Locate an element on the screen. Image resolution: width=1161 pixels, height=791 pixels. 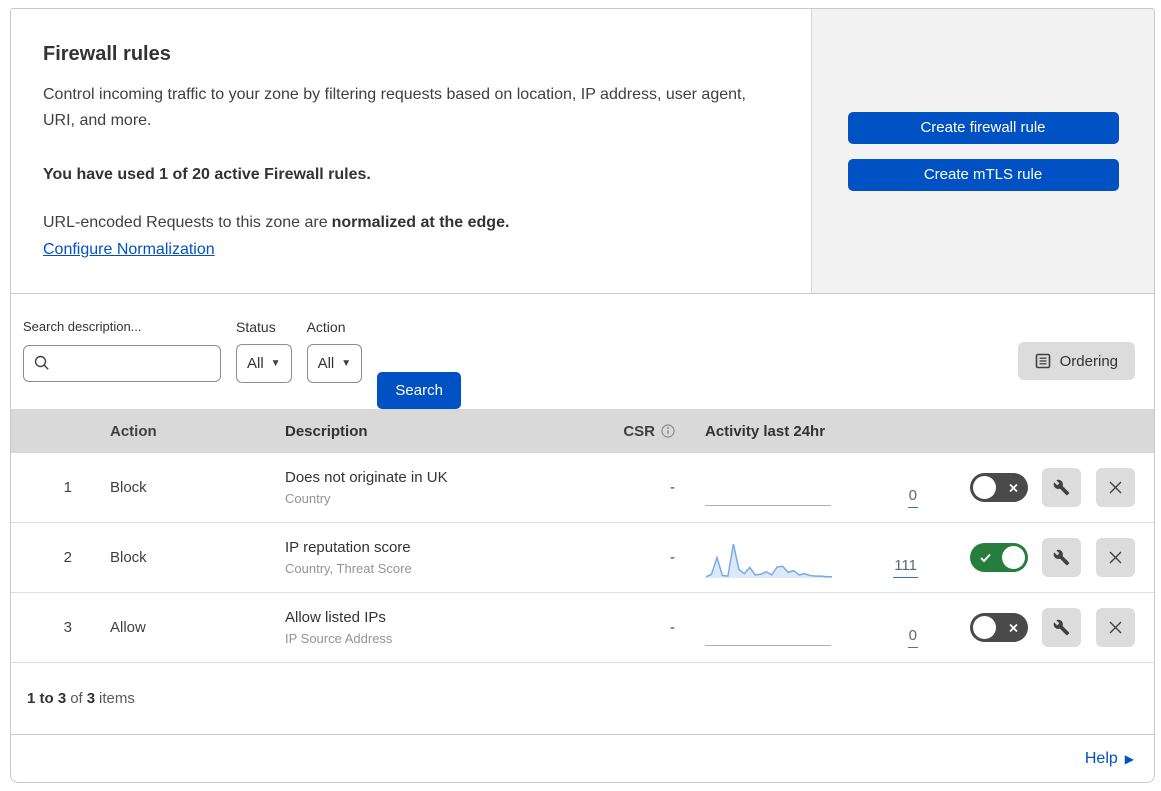
activity-count-link: 111 is located at coordinates (905, 567).